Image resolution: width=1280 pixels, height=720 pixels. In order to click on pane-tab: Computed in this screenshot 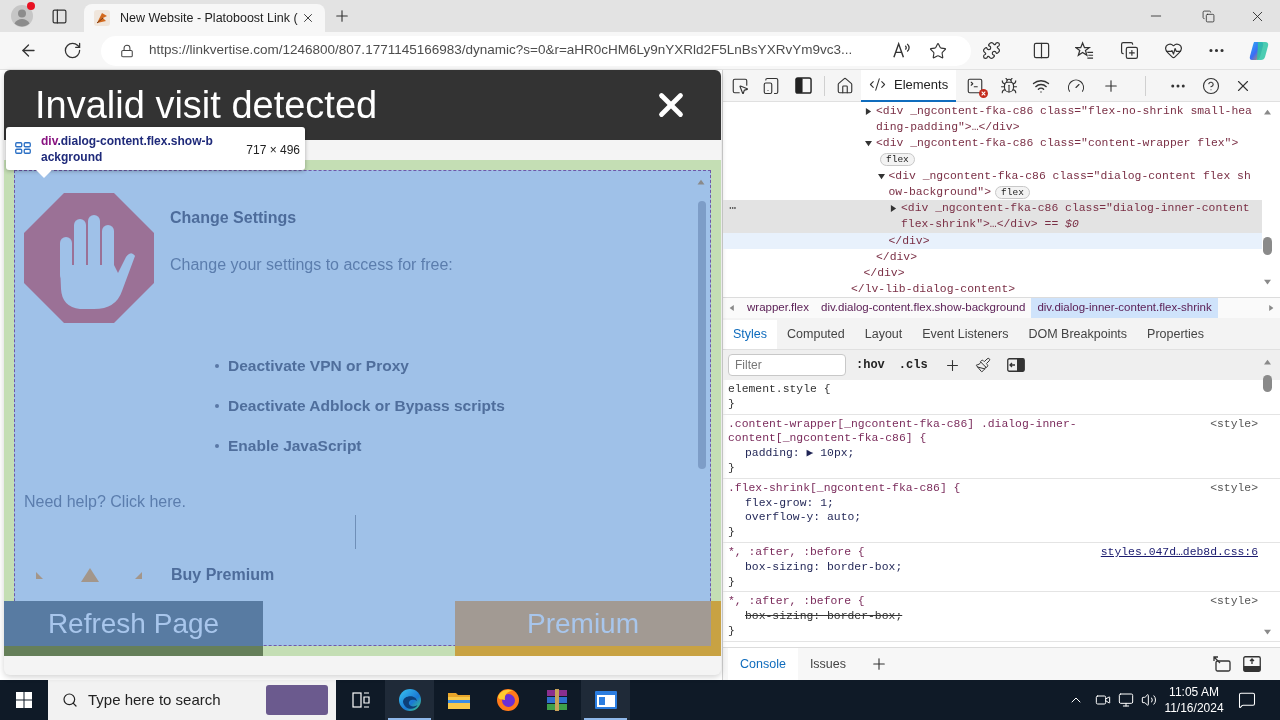, I will do `click(816, 334)`.